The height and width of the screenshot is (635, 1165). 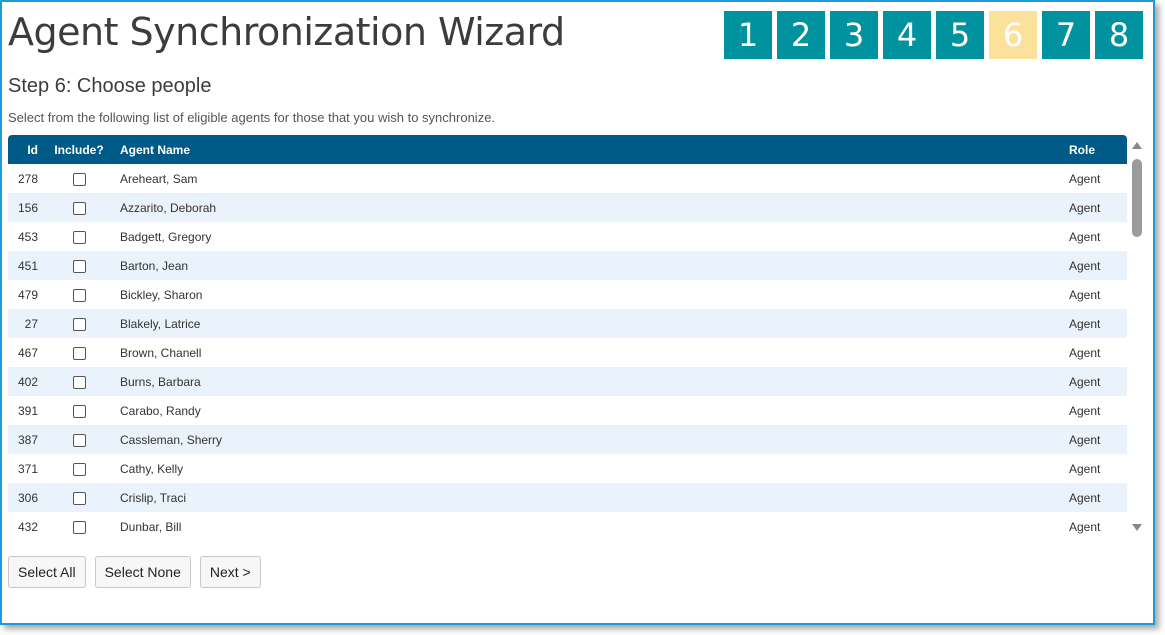 I want to click on agent-name: Bickley, Sharon, so click(x=161, y=294).